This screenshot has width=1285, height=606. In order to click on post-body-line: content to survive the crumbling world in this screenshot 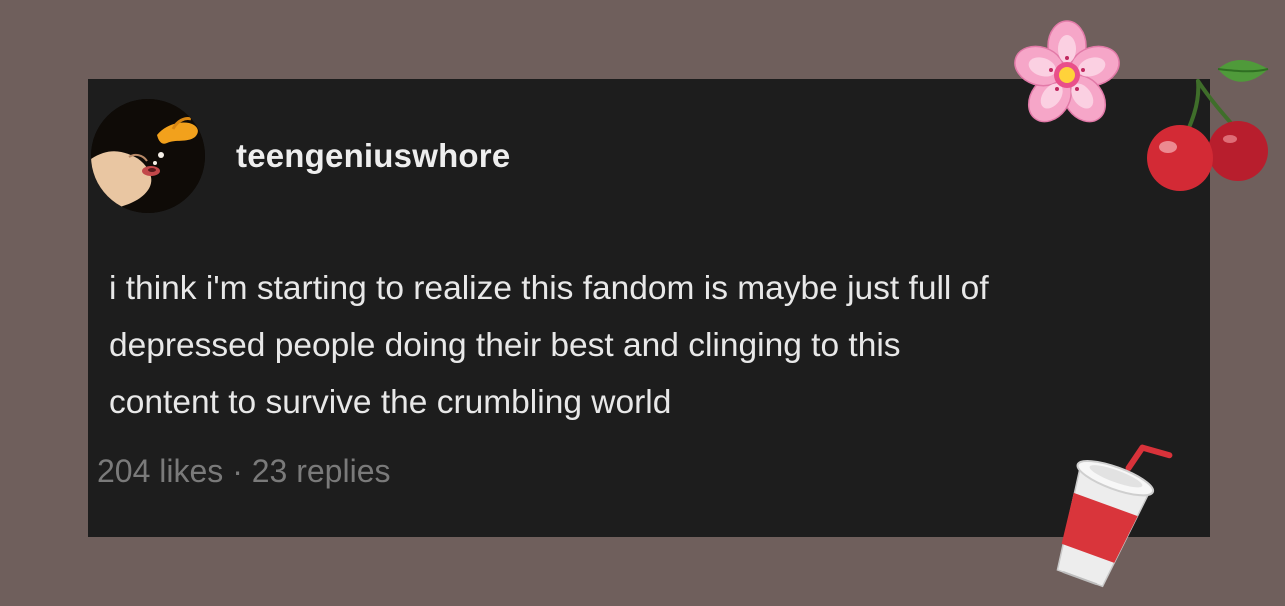, I will do `click(390, 402)`.